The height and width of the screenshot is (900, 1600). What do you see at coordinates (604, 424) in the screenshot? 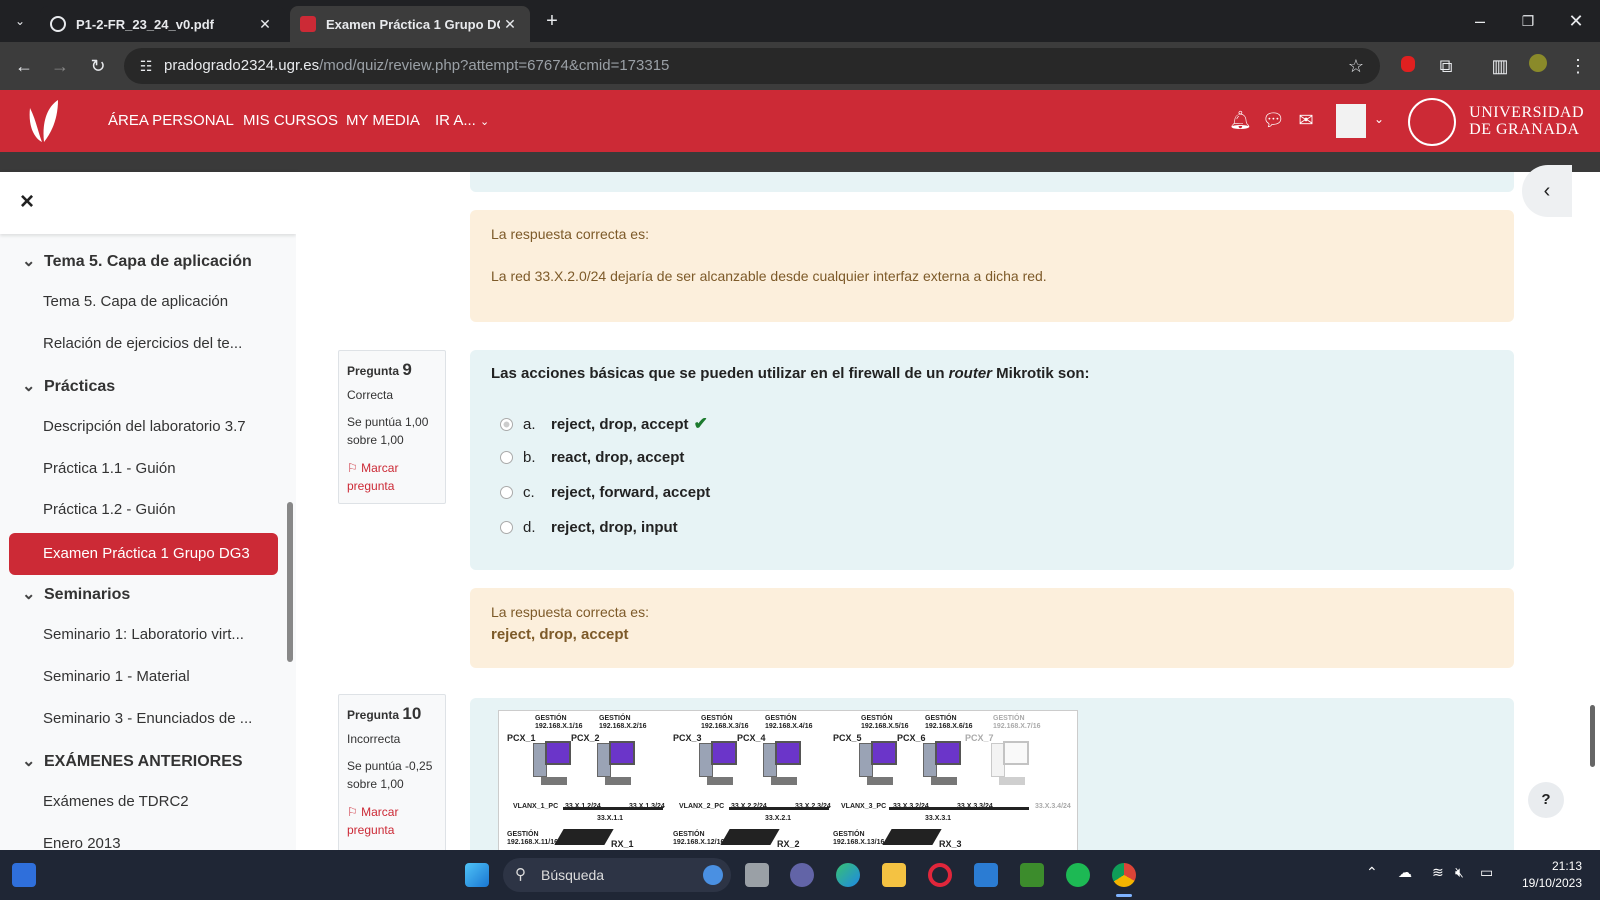
I see `option-a: a. reject, drop, accept ✔` at bounding box center [604, 424].